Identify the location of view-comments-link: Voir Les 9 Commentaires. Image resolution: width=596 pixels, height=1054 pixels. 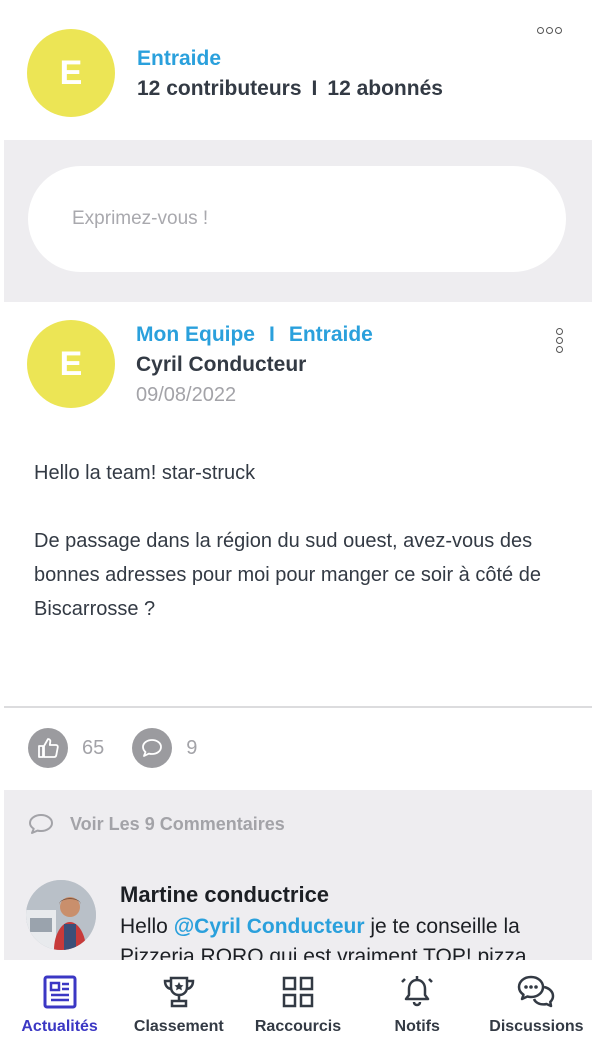
(156, 824).